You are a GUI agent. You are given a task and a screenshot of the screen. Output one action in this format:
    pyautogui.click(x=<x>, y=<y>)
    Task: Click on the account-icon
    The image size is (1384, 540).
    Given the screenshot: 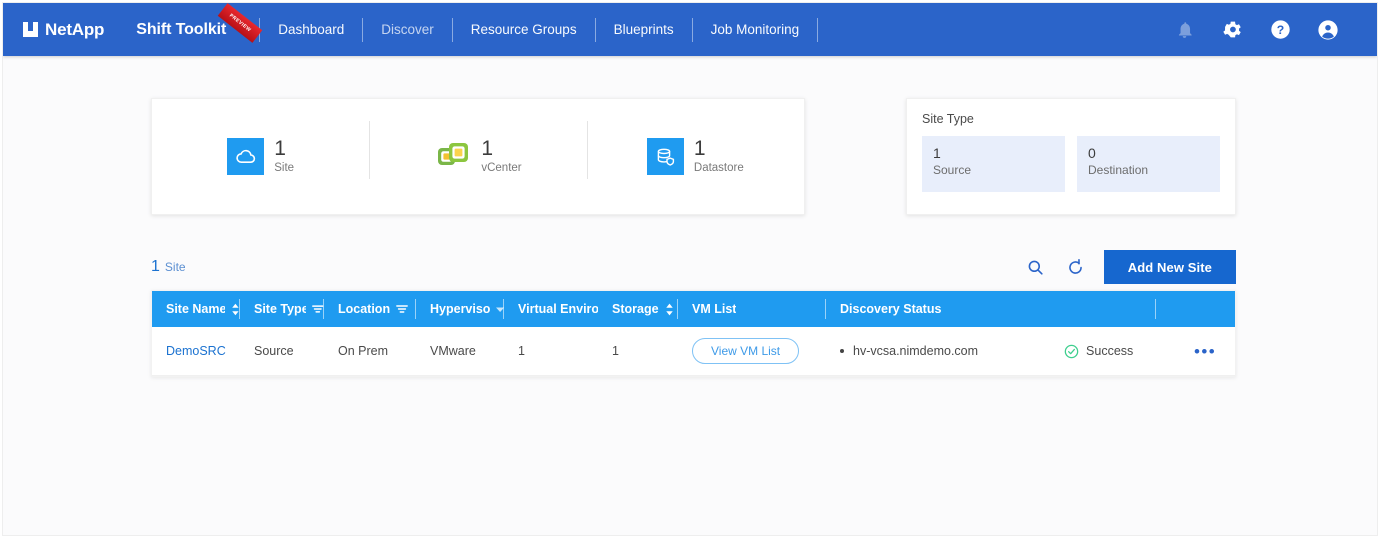 What is the action you would take?
    pyautogui.click(x=1328, y=30)
    